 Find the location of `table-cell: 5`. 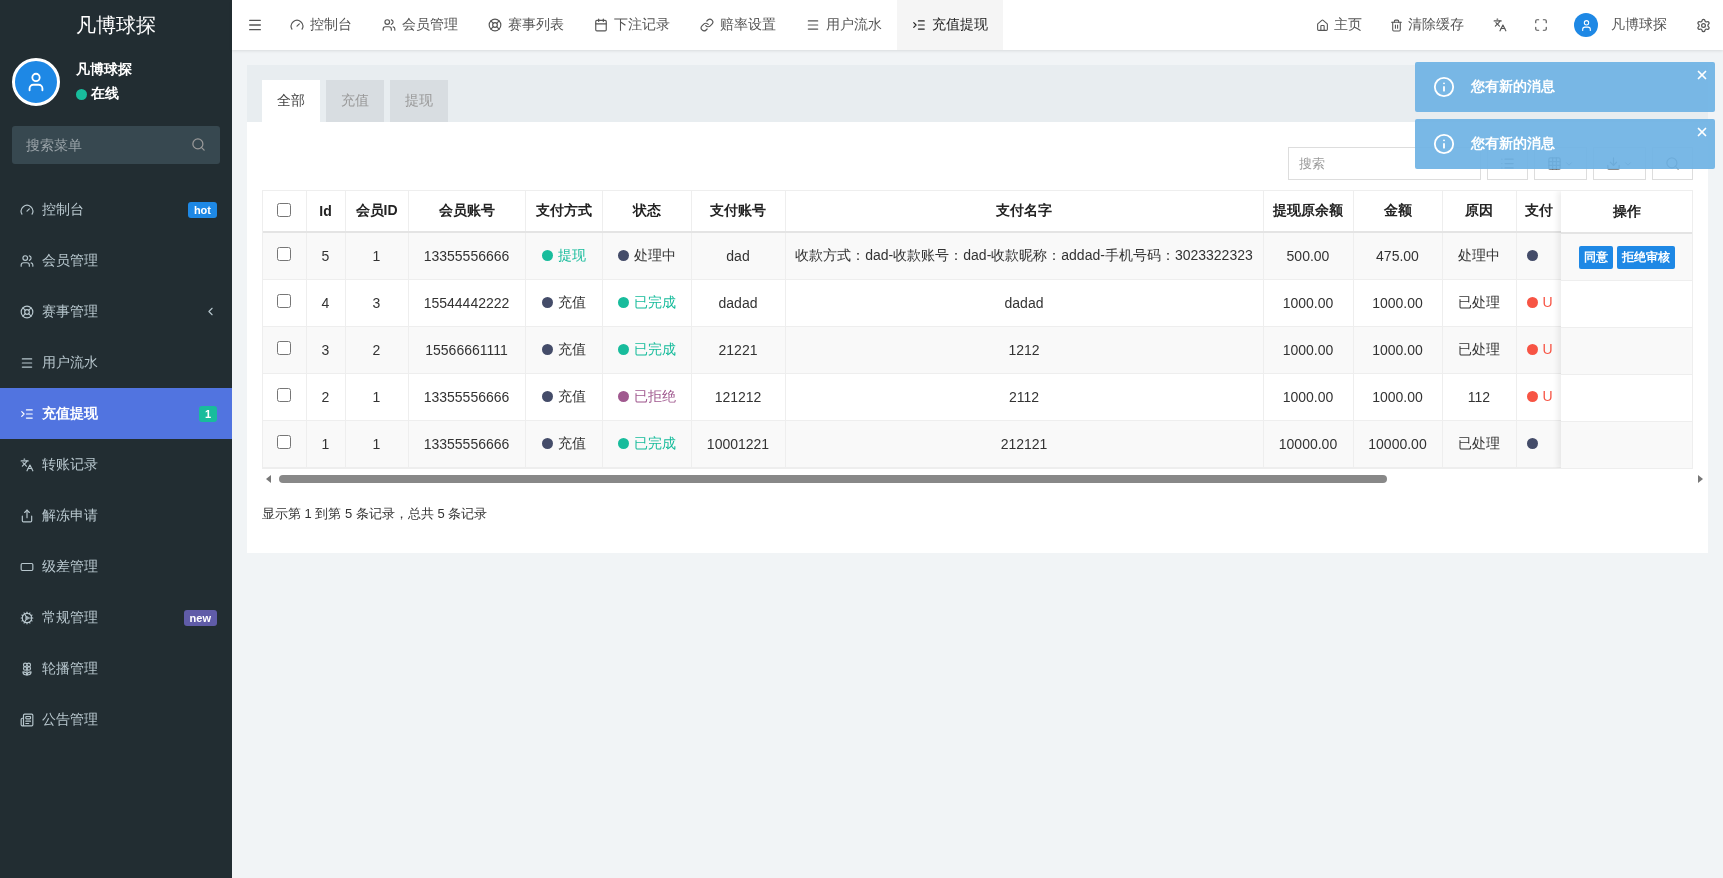

table-cell: 5 is located at coordinates (325, 255).